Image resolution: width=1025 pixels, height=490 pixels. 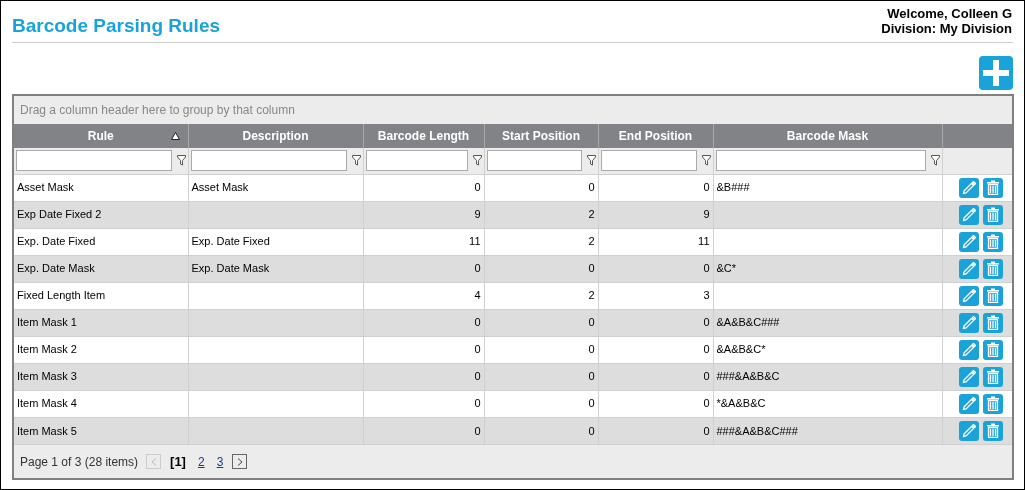 What do you see at coordinates (175, 136) in the screenshot?
I see `sort-ascending-icon` at bounding box center [175, 136].